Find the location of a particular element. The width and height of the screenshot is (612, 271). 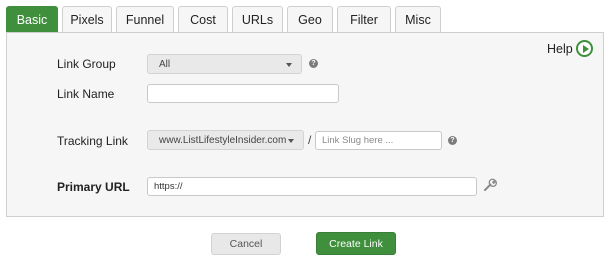

link-group-value: All is located at coordinates (165, 64).